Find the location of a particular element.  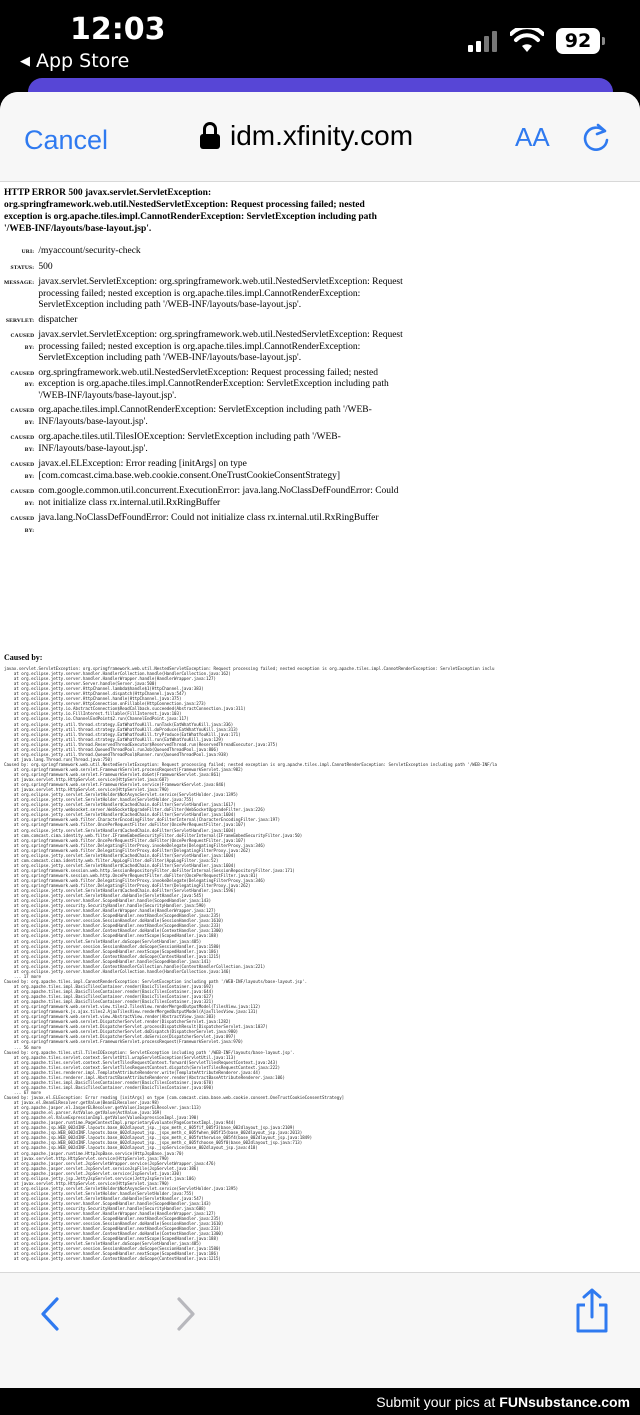

share-icon is located at coordinates (592, 1311).